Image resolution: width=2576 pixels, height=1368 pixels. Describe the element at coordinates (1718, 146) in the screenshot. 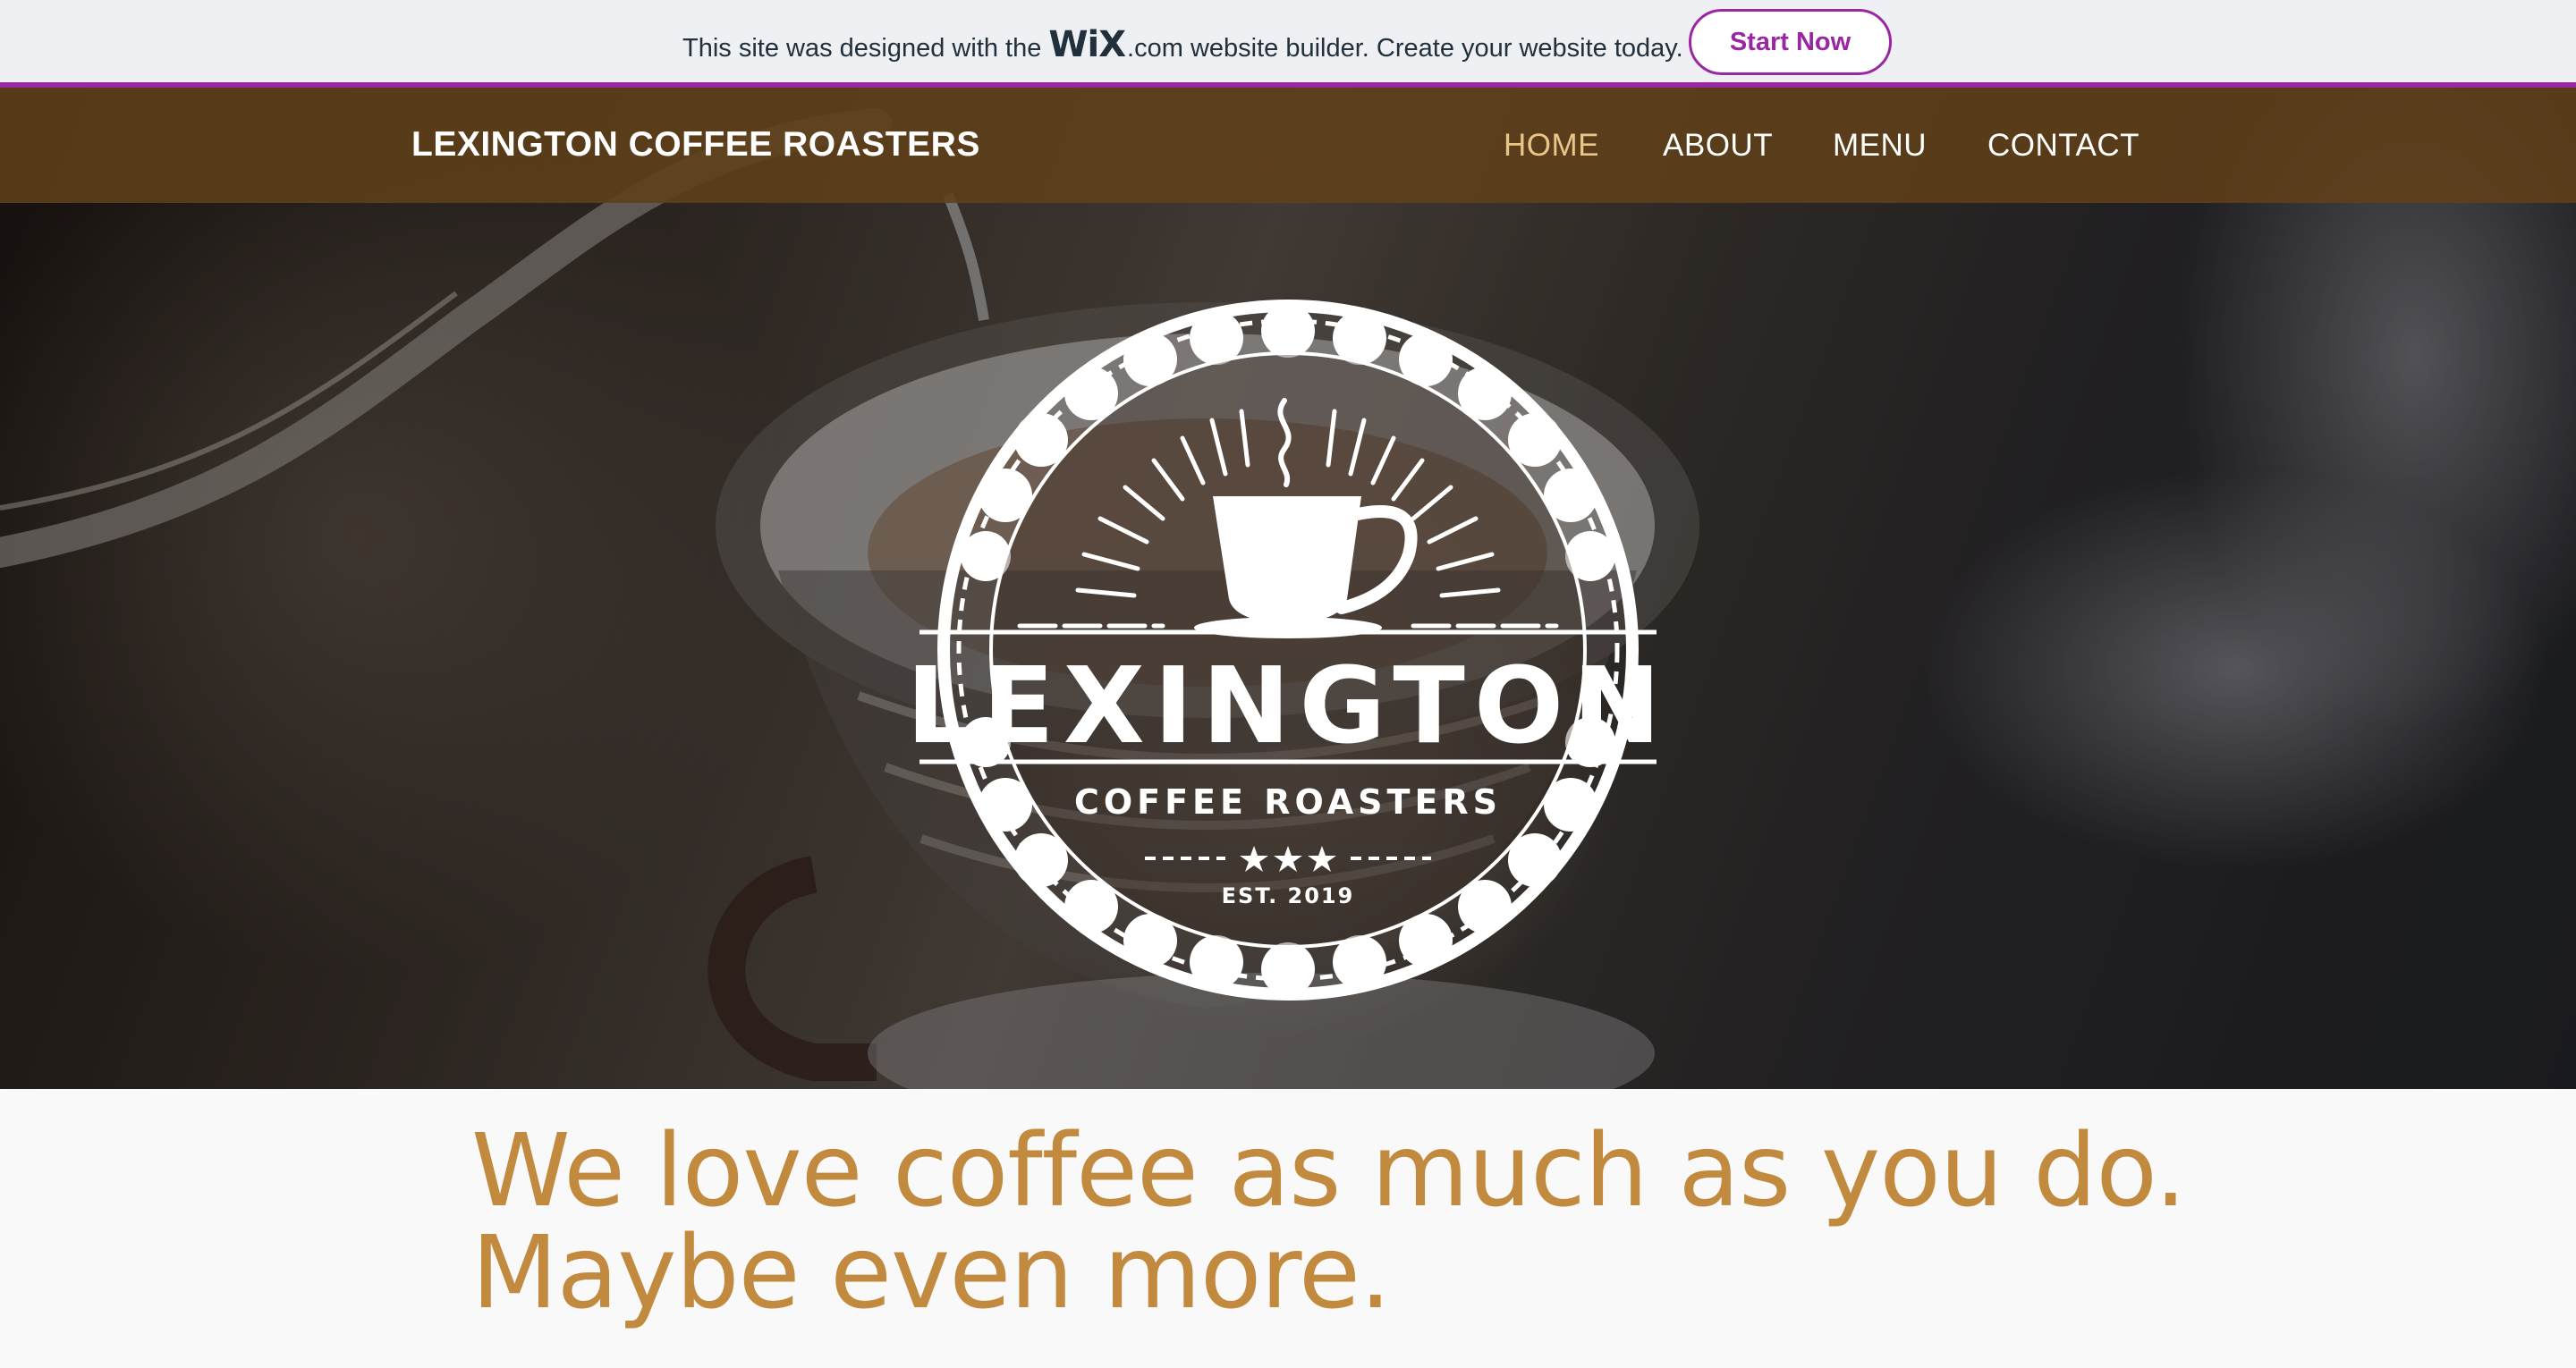

I see `nav-about: ABOUT` at that location.